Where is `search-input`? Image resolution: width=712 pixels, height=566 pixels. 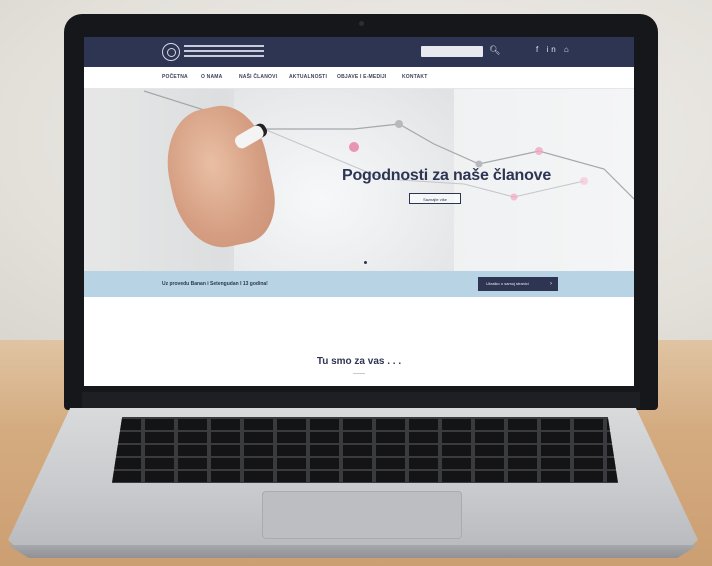 search-input is located at coordinates (452, 51).